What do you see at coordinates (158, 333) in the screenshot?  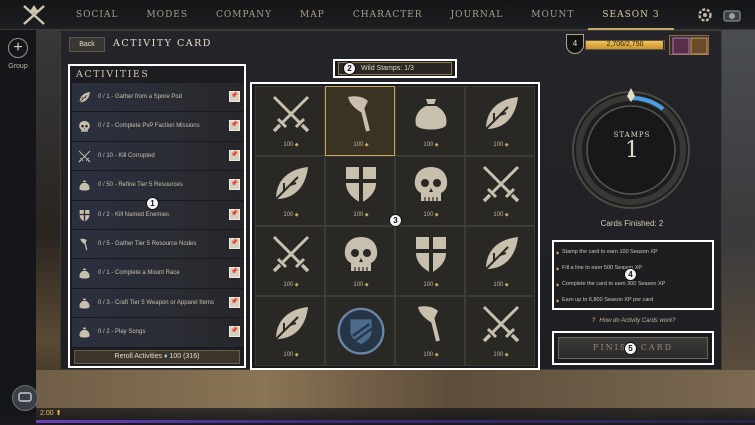 I see `activity-row: 0 / 2 - Play Songs 📌` at bounding box center [158, 333].